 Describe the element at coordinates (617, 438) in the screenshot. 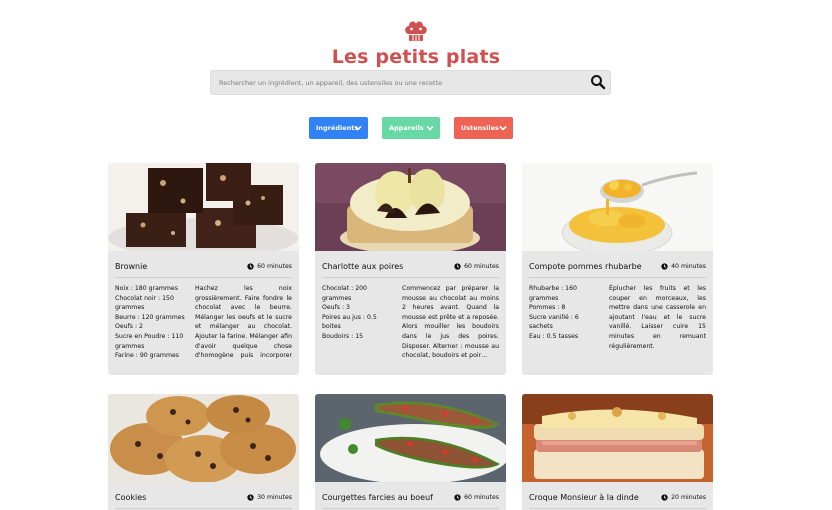

I see `recipe-image-croque-monsieur` at that location.